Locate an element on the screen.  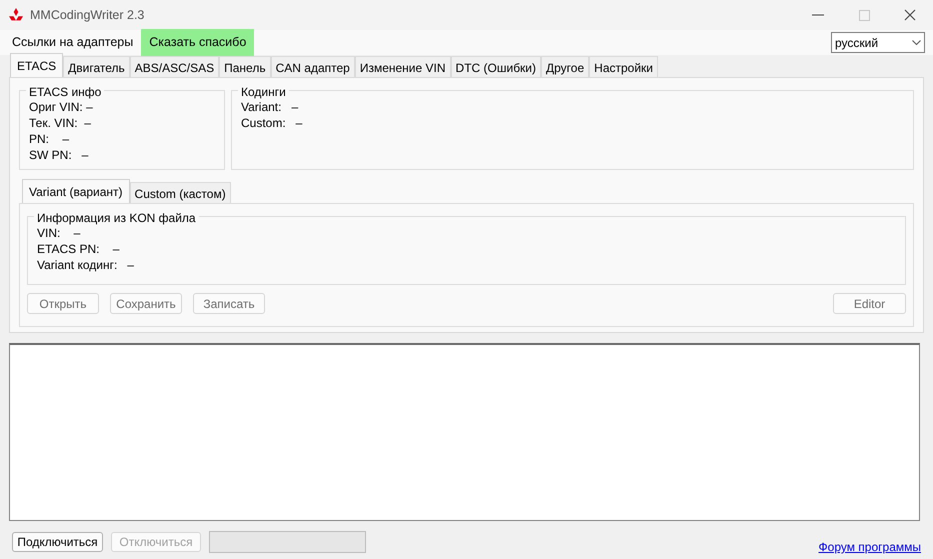
tab: Двигатель is located at coordinates (96, 66).